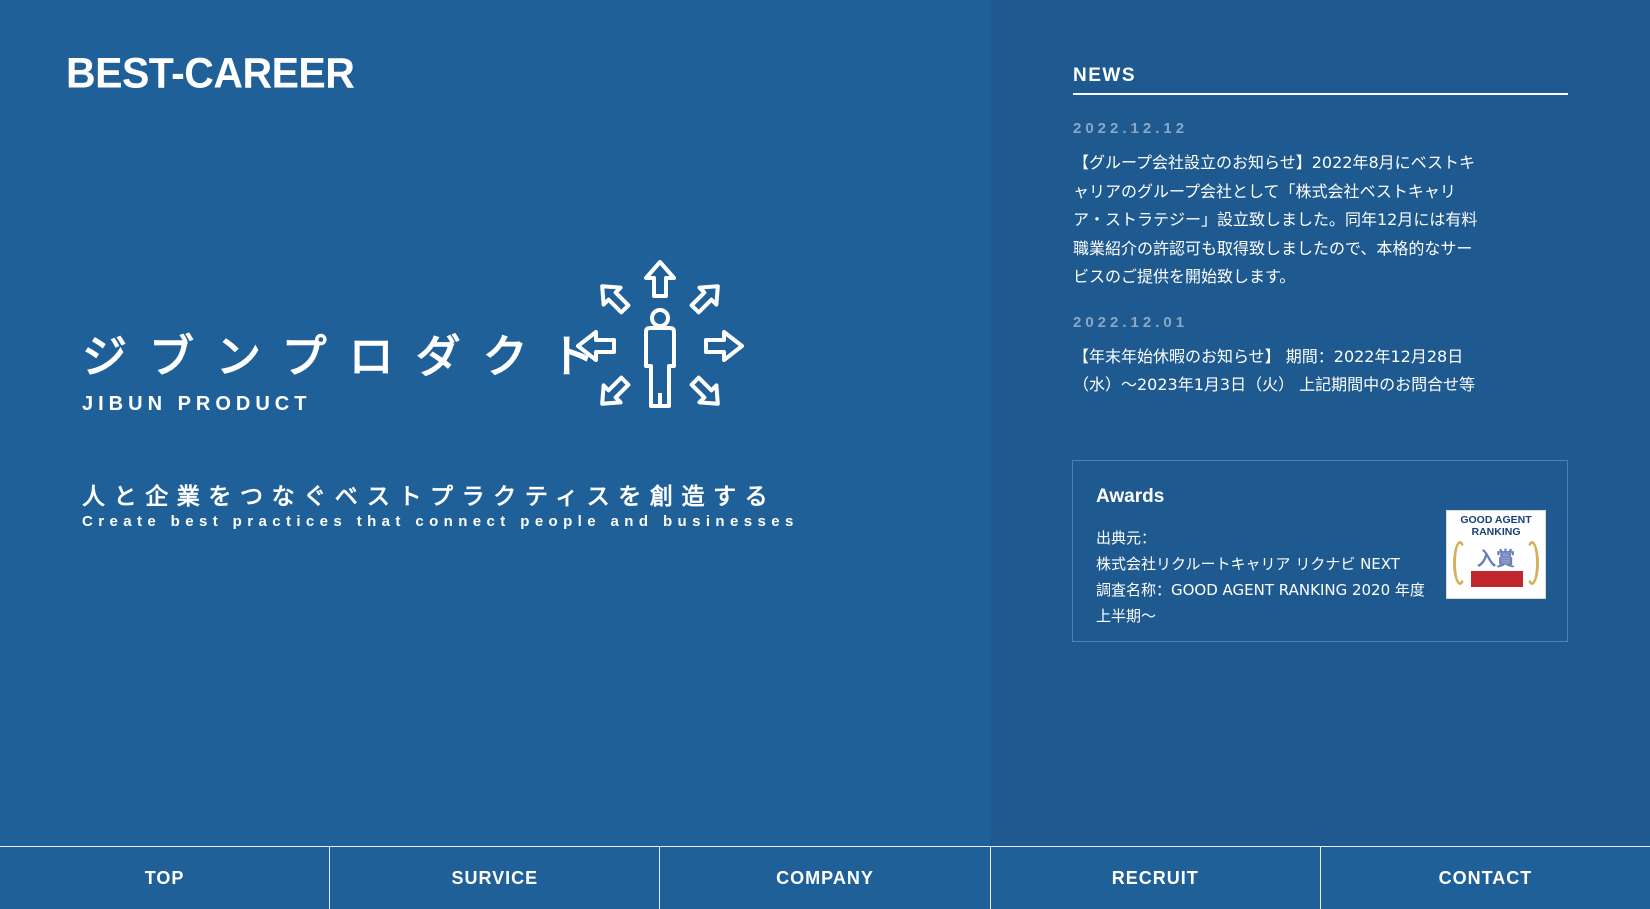  I want to click on good-agent-ranking-badge: GOOD AGENT RANKING 入賞, so click(1496, 554).